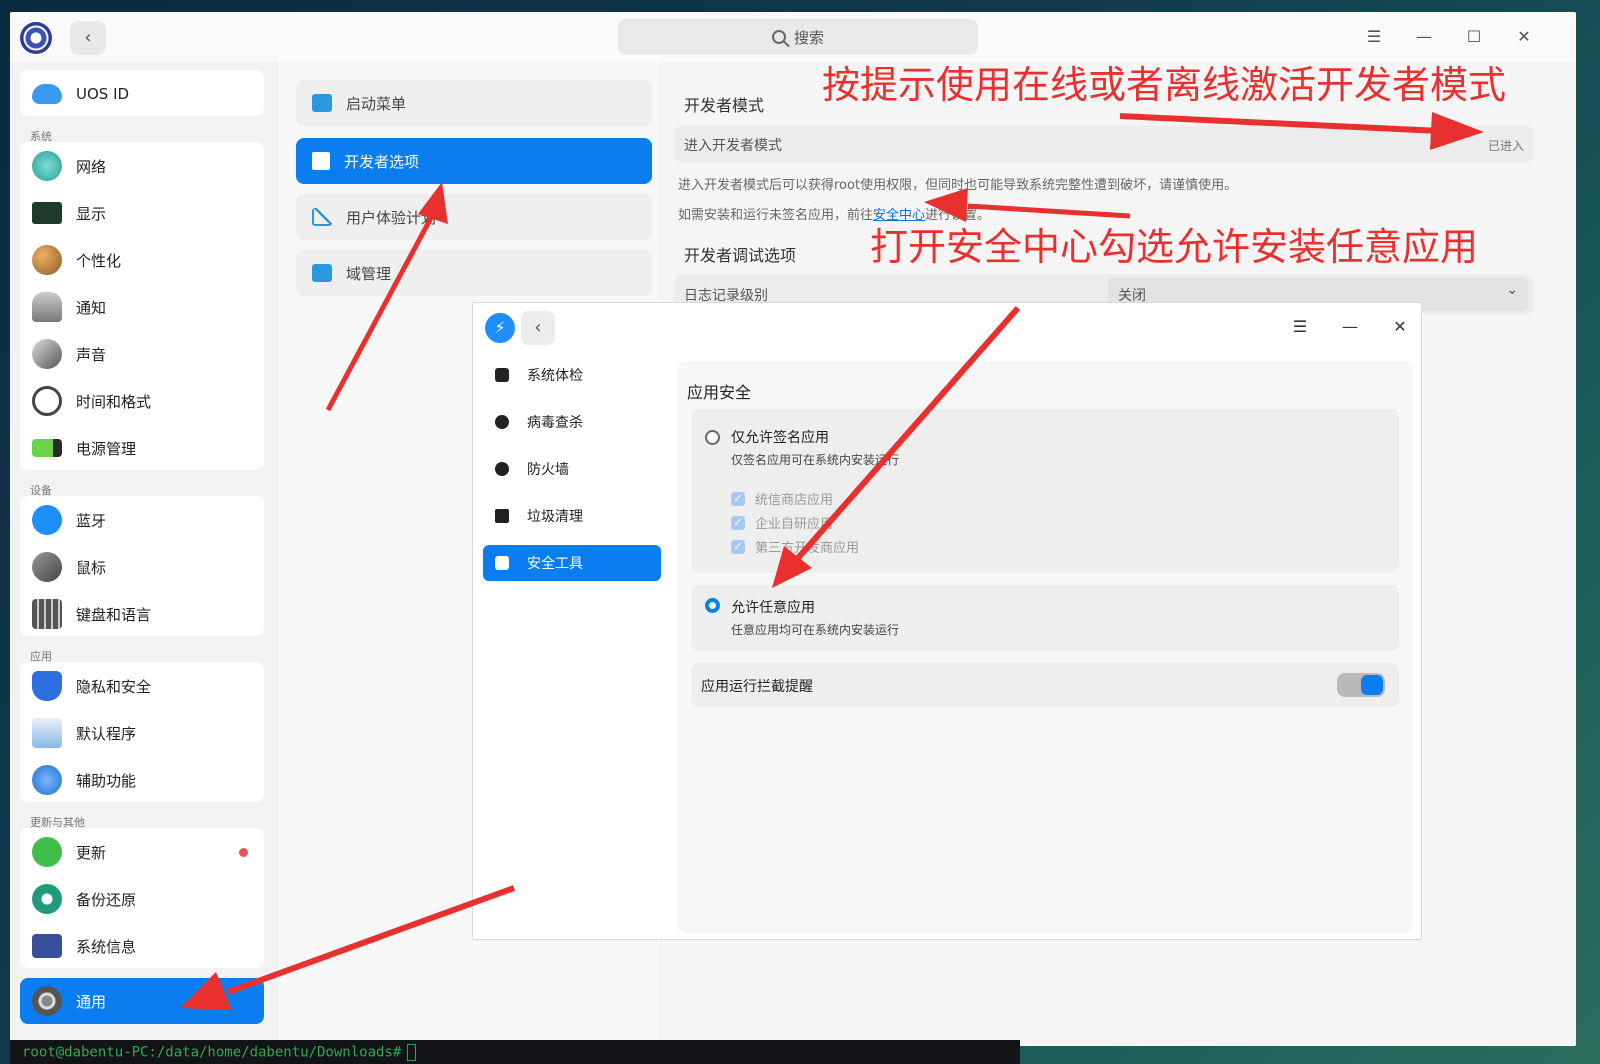 The image size is (1600, 1064). Describe the element at coordinates (778, 37) in the screenshot. I see `search-icon` at that location.